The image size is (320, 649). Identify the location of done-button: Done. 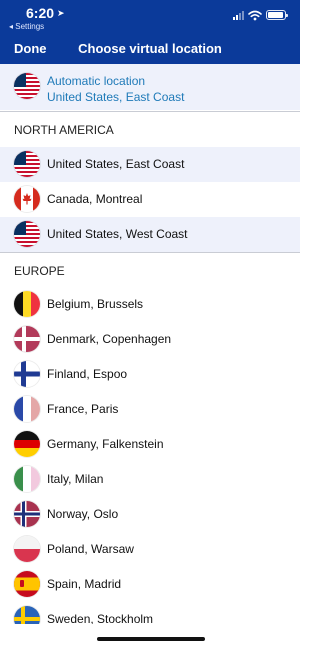
(30, 48).